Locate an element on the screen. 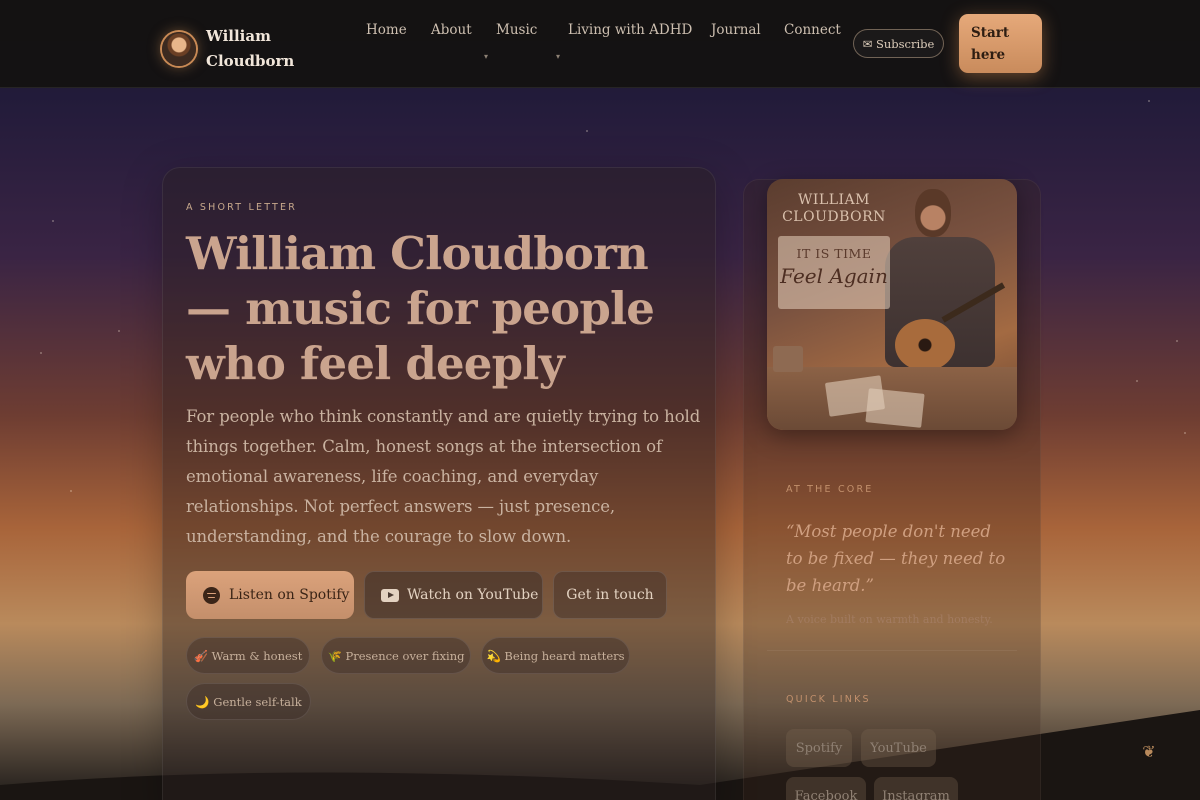  nav-link-music: Music is located at coordinates (516, 30).